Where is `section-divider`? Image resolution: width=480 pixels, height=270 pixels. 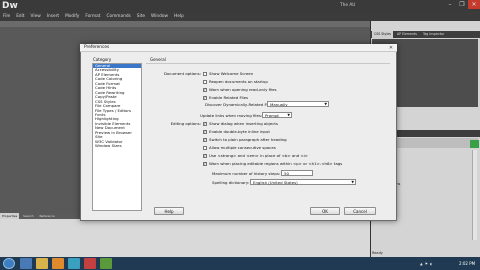
section-divider is located at coordinates (268, 63).